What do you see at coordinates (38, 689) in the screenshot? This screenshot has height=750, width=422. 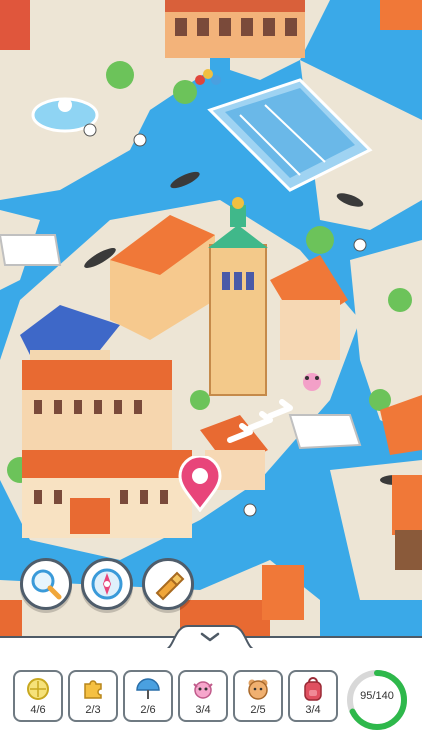 I see `lemon-icon` at bounding box center [38, 689].